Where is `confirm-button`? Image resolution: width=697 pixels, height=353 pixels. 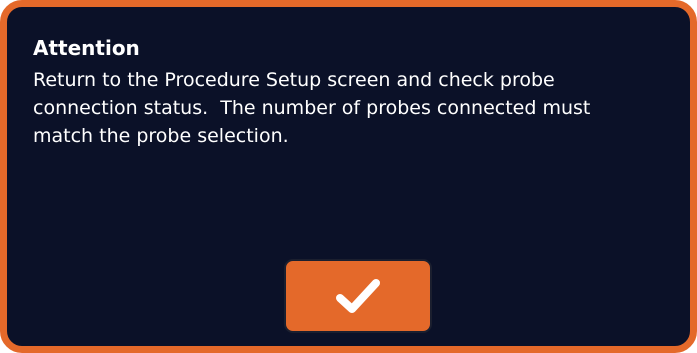
confirm-button is located at coordinates (358, 296).